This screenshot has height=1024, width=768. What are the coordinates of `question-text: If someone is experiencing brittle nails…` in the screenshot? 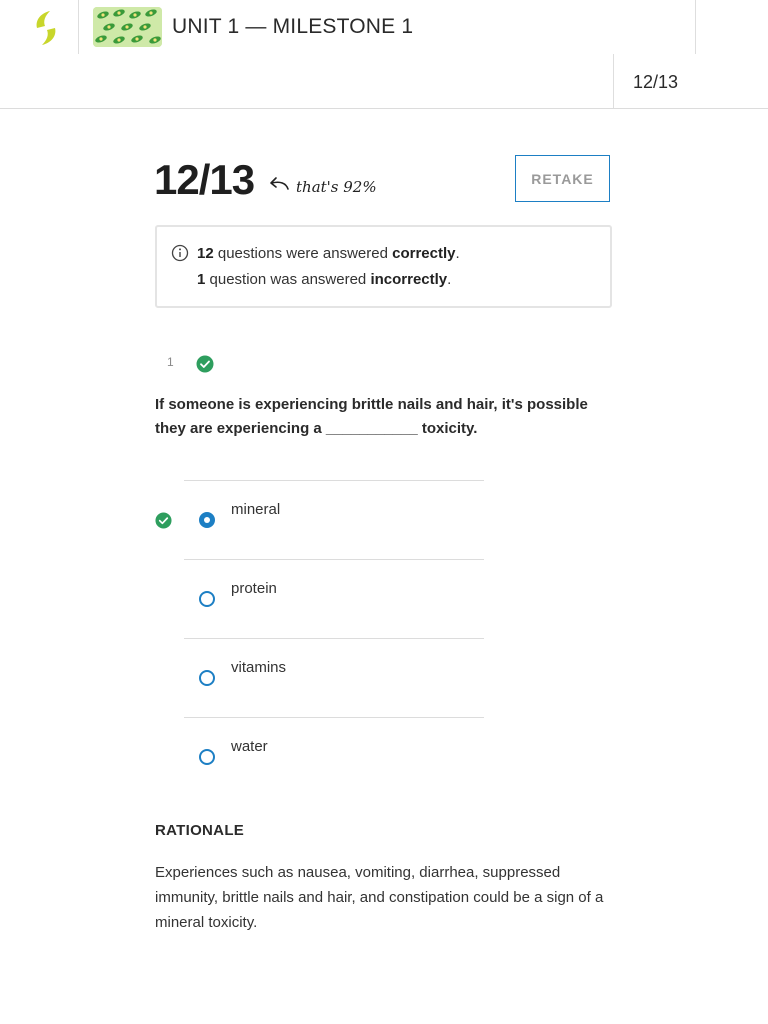 It's located at (371, 416).